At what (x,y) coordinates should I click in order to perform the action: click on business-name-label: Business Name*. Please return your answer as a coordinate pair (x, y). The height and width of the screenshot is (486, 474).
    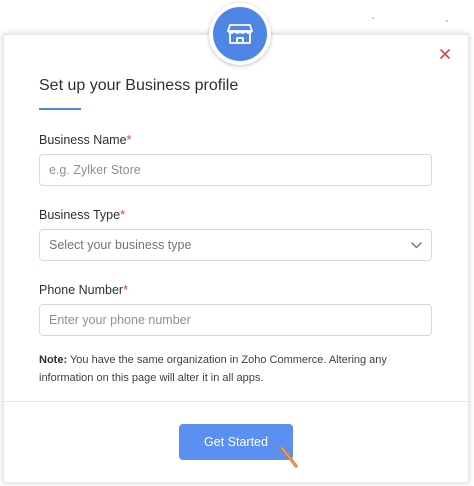
    Looking at the image, I should click on (85, 140).